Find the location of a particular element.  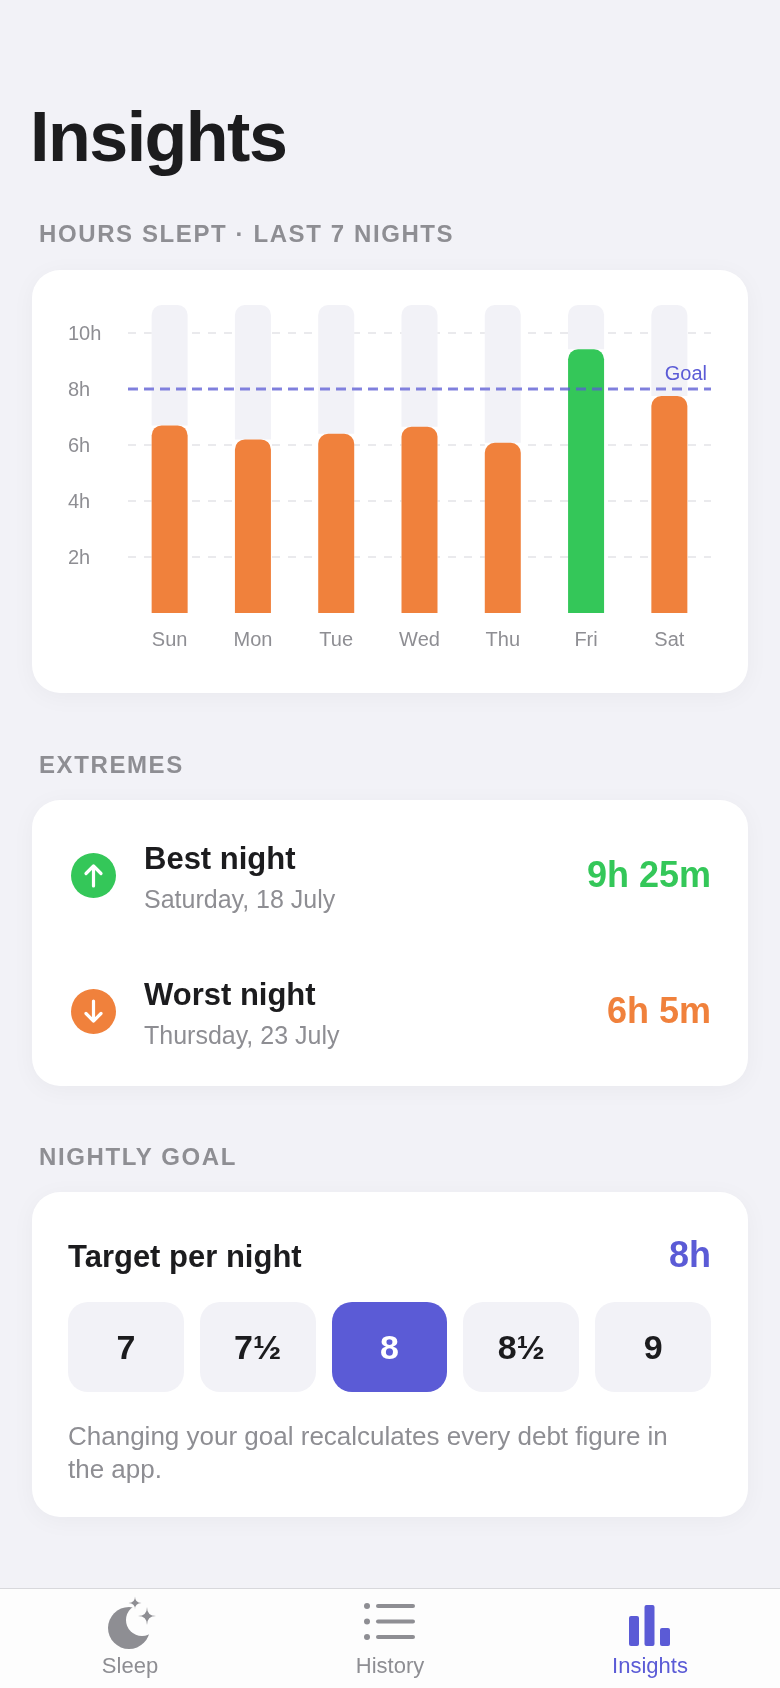

goal-label: Goal is located at coordinates (685, 373).